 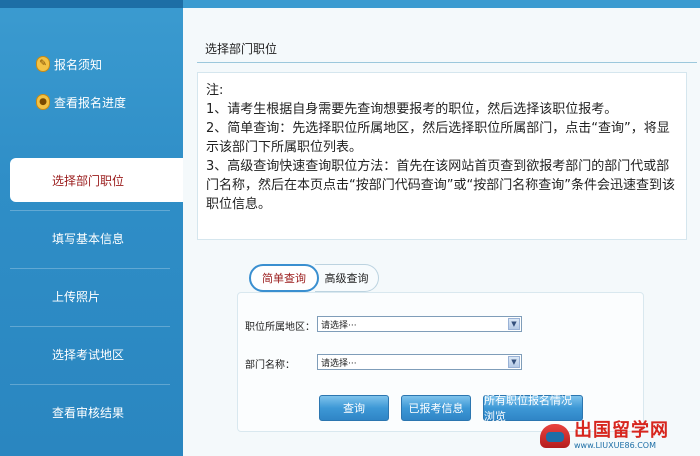 I want to click on logo-text: 出国留学网 www.LIUXUE86.COM, so click(x=621, y=435).